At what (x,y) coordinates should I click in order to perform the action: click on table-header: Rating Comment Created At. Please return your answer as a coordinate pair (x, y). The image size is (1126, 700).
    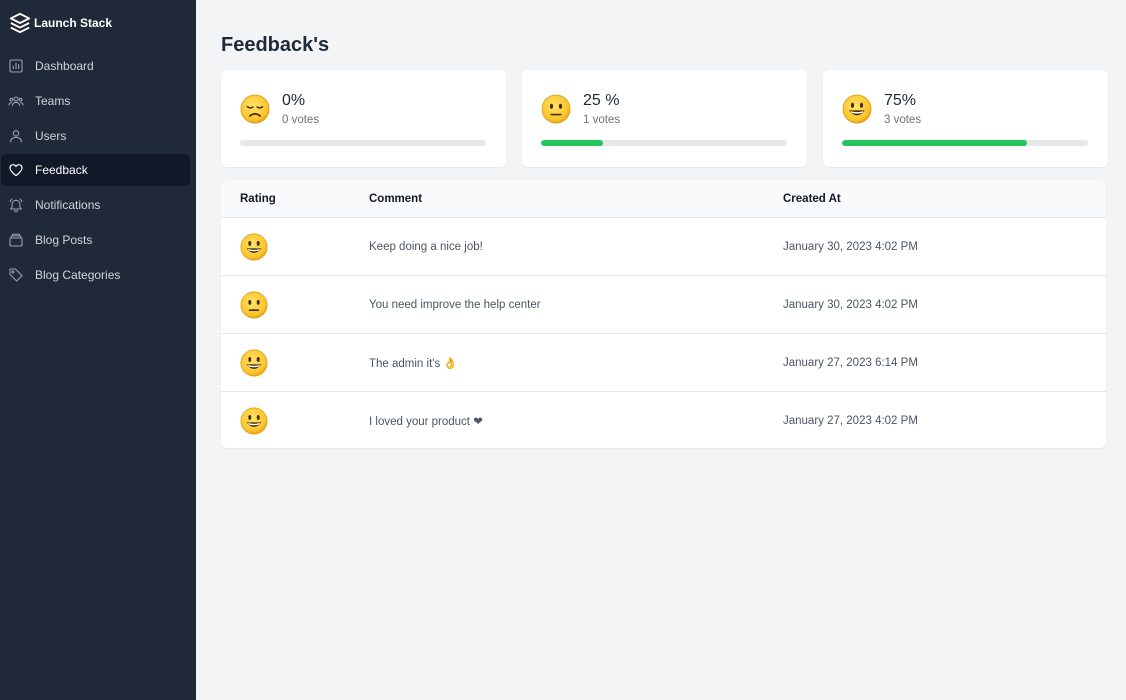
    Looking at the image, I should click on (663, 199).